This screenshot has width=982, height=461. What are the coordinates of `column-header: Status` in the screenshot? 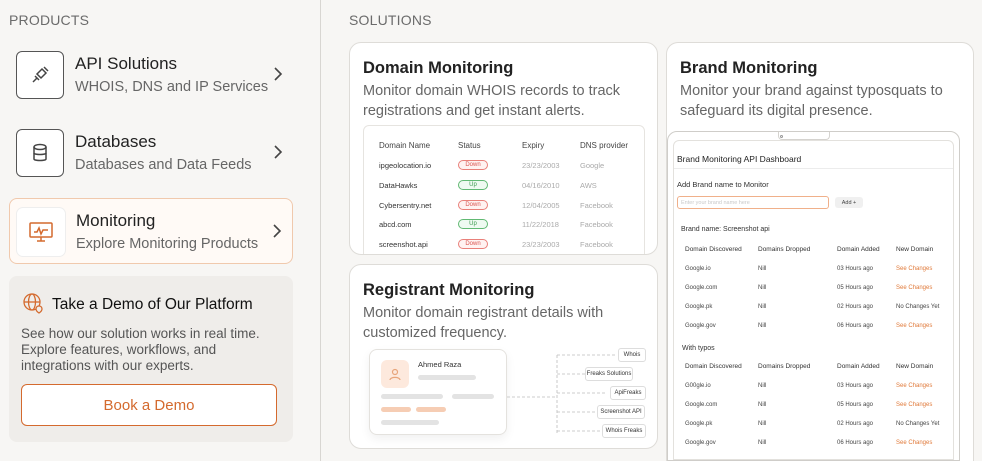 It's located at (469, 145).